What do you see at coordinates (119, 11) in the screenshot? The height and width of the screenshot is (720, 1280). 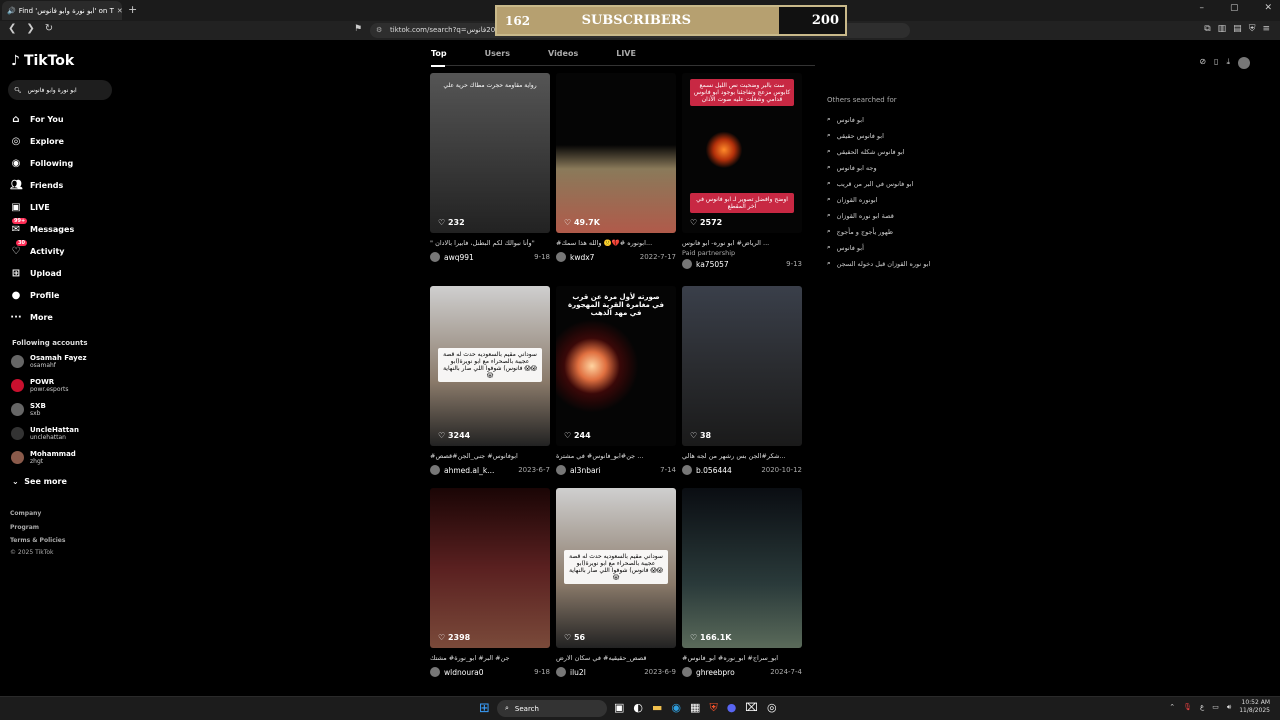 I see `close-tab-icon: ✕` at bounding box center [119, 11].